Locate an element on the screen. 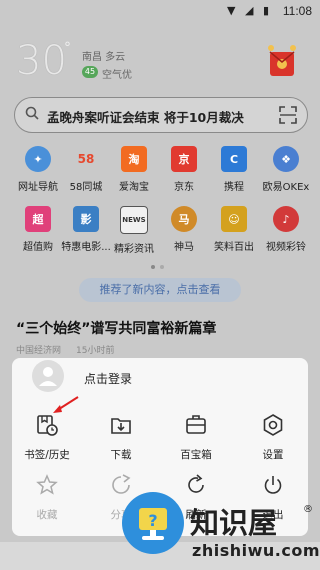 The height and width of the screenshot is (570, 320). jd-icon: 京 is located at coordinates (184, 159).